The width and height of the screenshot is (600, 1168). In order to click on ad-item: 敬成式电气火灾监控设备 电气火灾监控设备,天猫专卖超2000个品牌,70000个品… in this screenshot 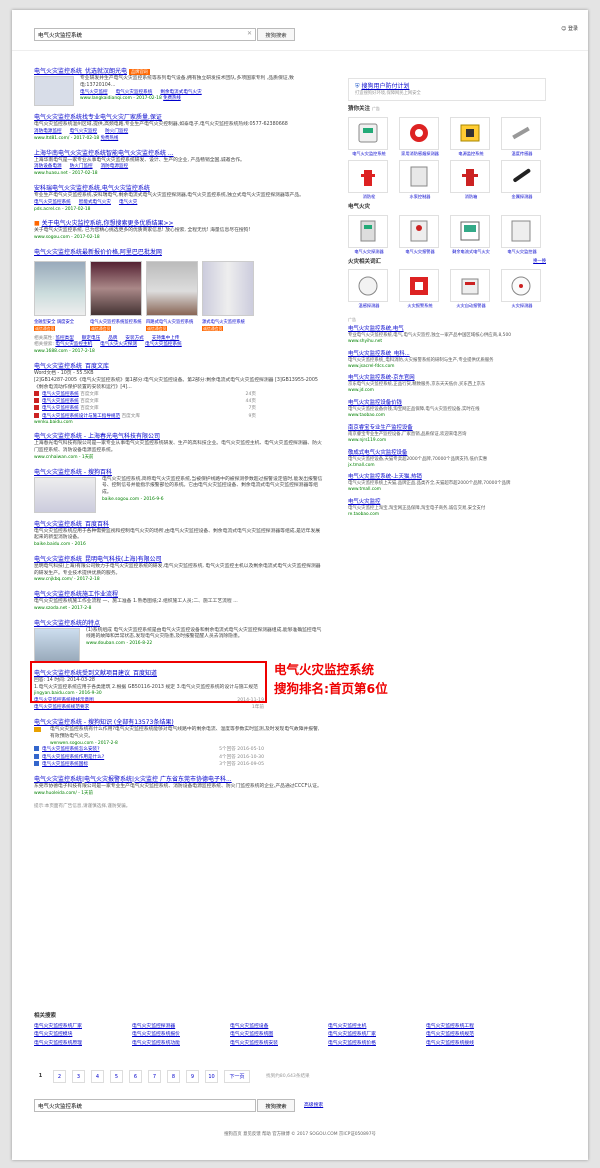, I will do `click(447, 459)`.